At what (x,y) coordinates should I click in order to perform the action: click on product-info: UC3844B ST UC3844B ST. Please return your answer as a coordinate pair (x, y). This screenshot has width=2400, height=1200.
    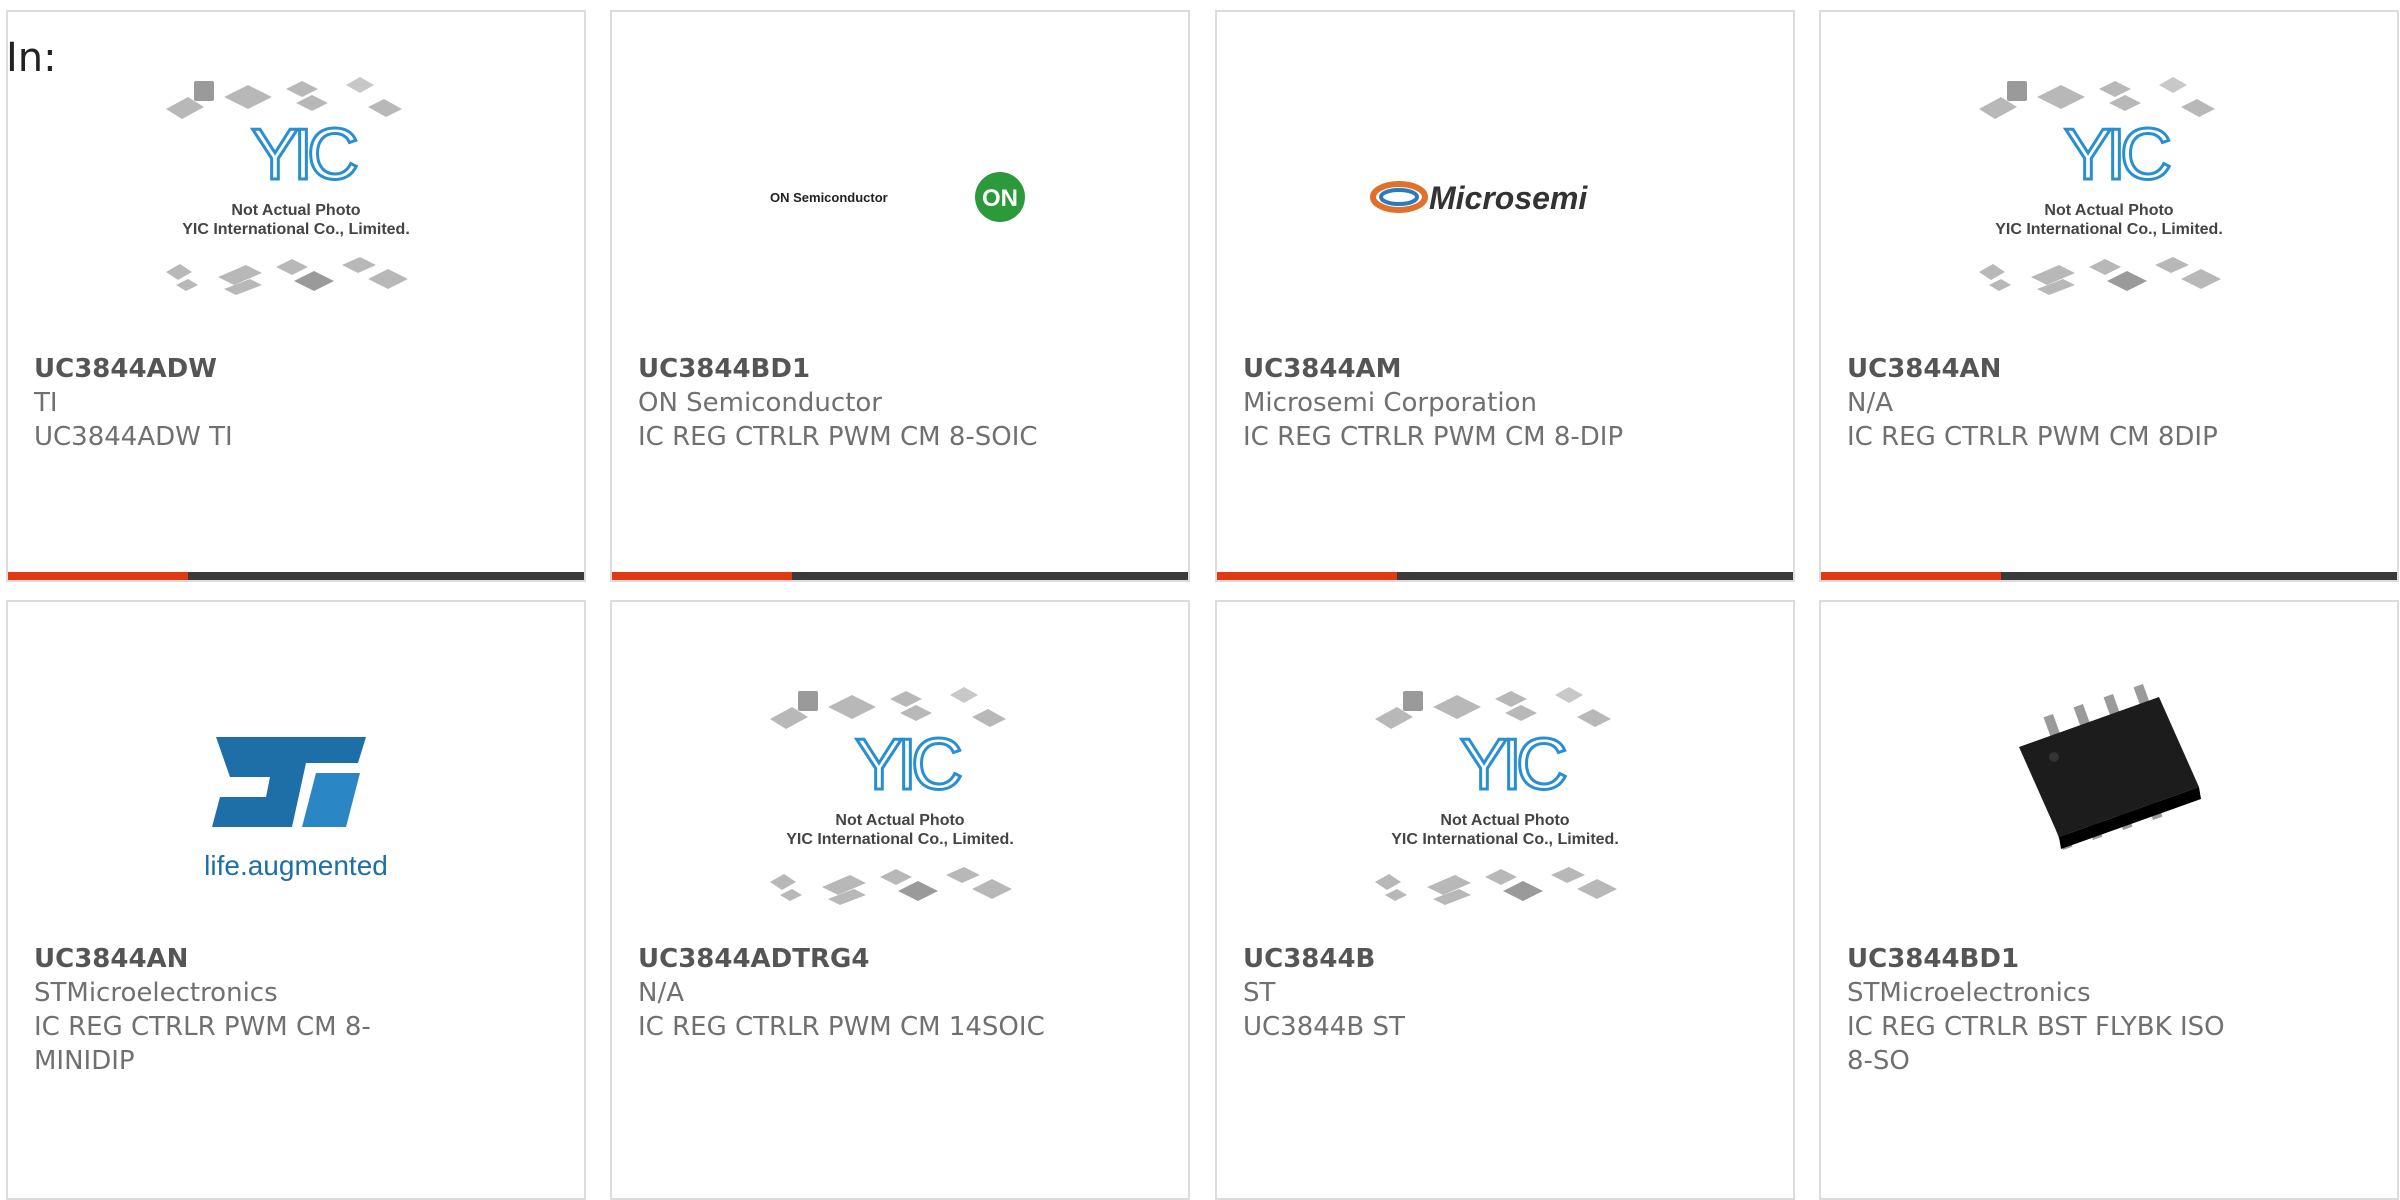
    Looking at the image, I should click on (1448, 993).